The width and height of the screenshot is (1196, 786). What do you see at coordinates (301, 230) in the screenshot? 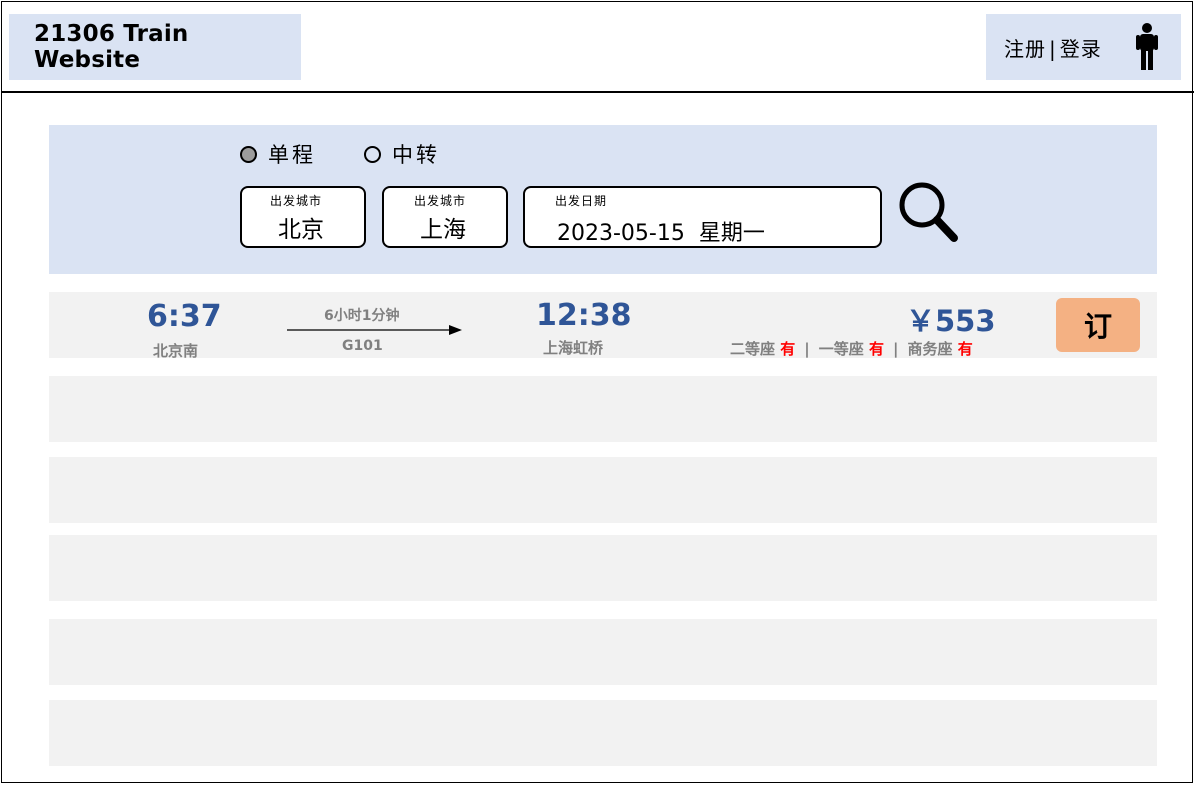
I see `from-city-value: 北京` at bounding box center [301, 230].